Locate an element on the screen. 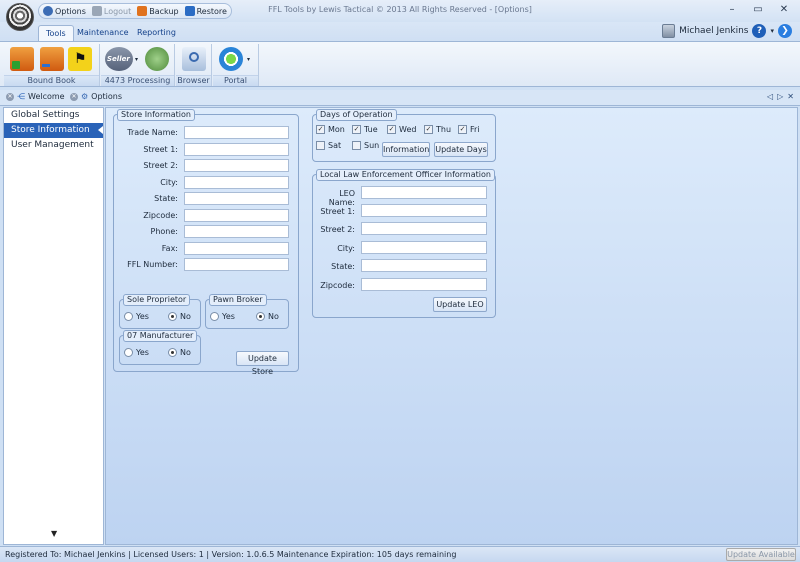 This screenshot has width=800, height=562. nav-item-store-information: Store Information is located at coordinates (53, 130).